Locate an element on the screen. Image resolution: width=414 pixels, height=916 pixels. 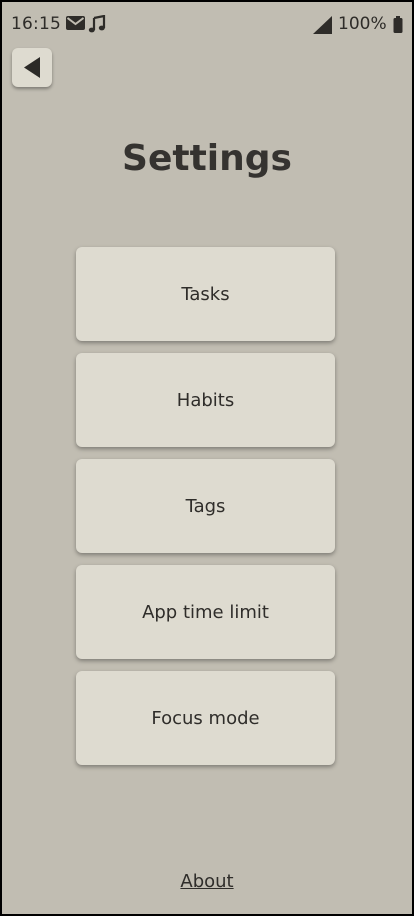
about-link: About is located at coordinates (206, 881).